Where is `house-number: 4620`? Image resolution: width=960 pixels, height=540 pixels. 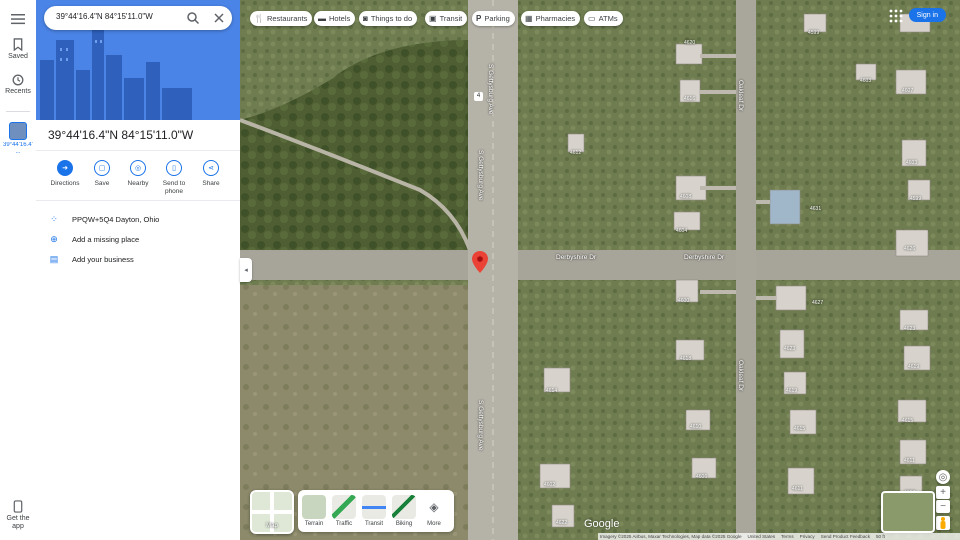
house-number: 4620 is located at coordinates (690, 43).